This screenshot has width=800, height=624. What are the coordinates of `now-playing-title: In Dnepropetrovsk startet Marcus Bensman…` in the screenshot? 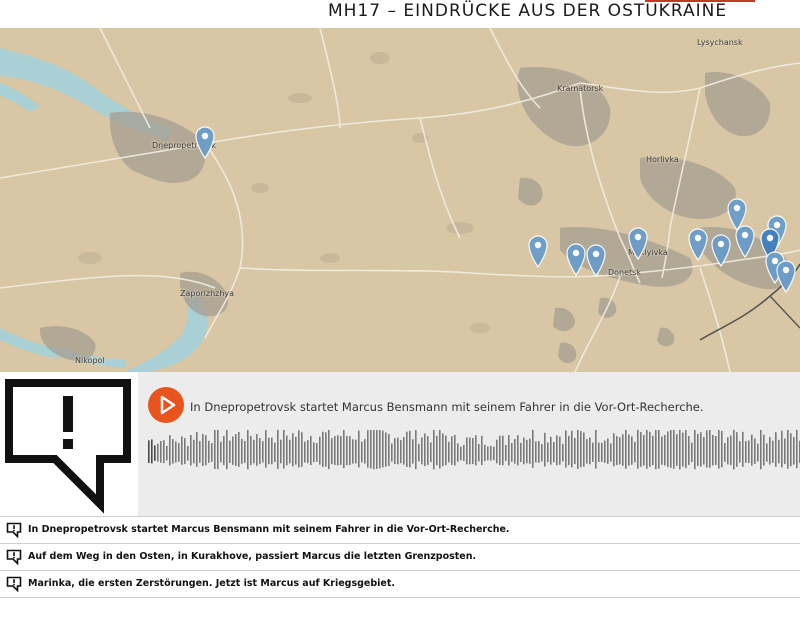 It's located at (447, 407).